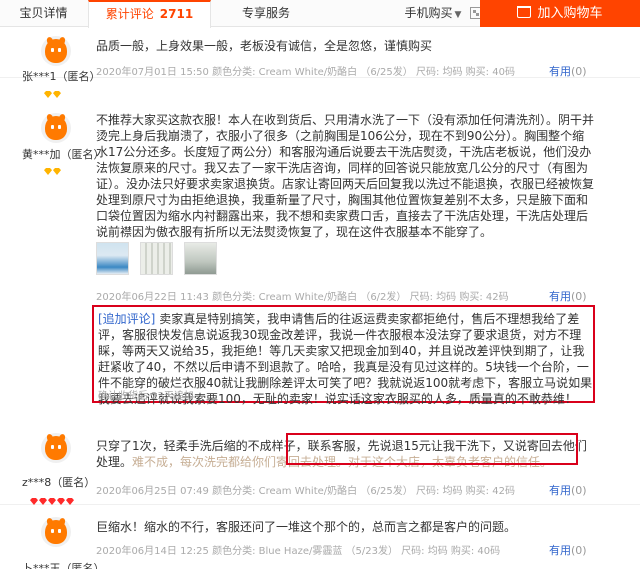  I want to click on followup-meta: 确认收货后 23天追加, so click(146, 396).